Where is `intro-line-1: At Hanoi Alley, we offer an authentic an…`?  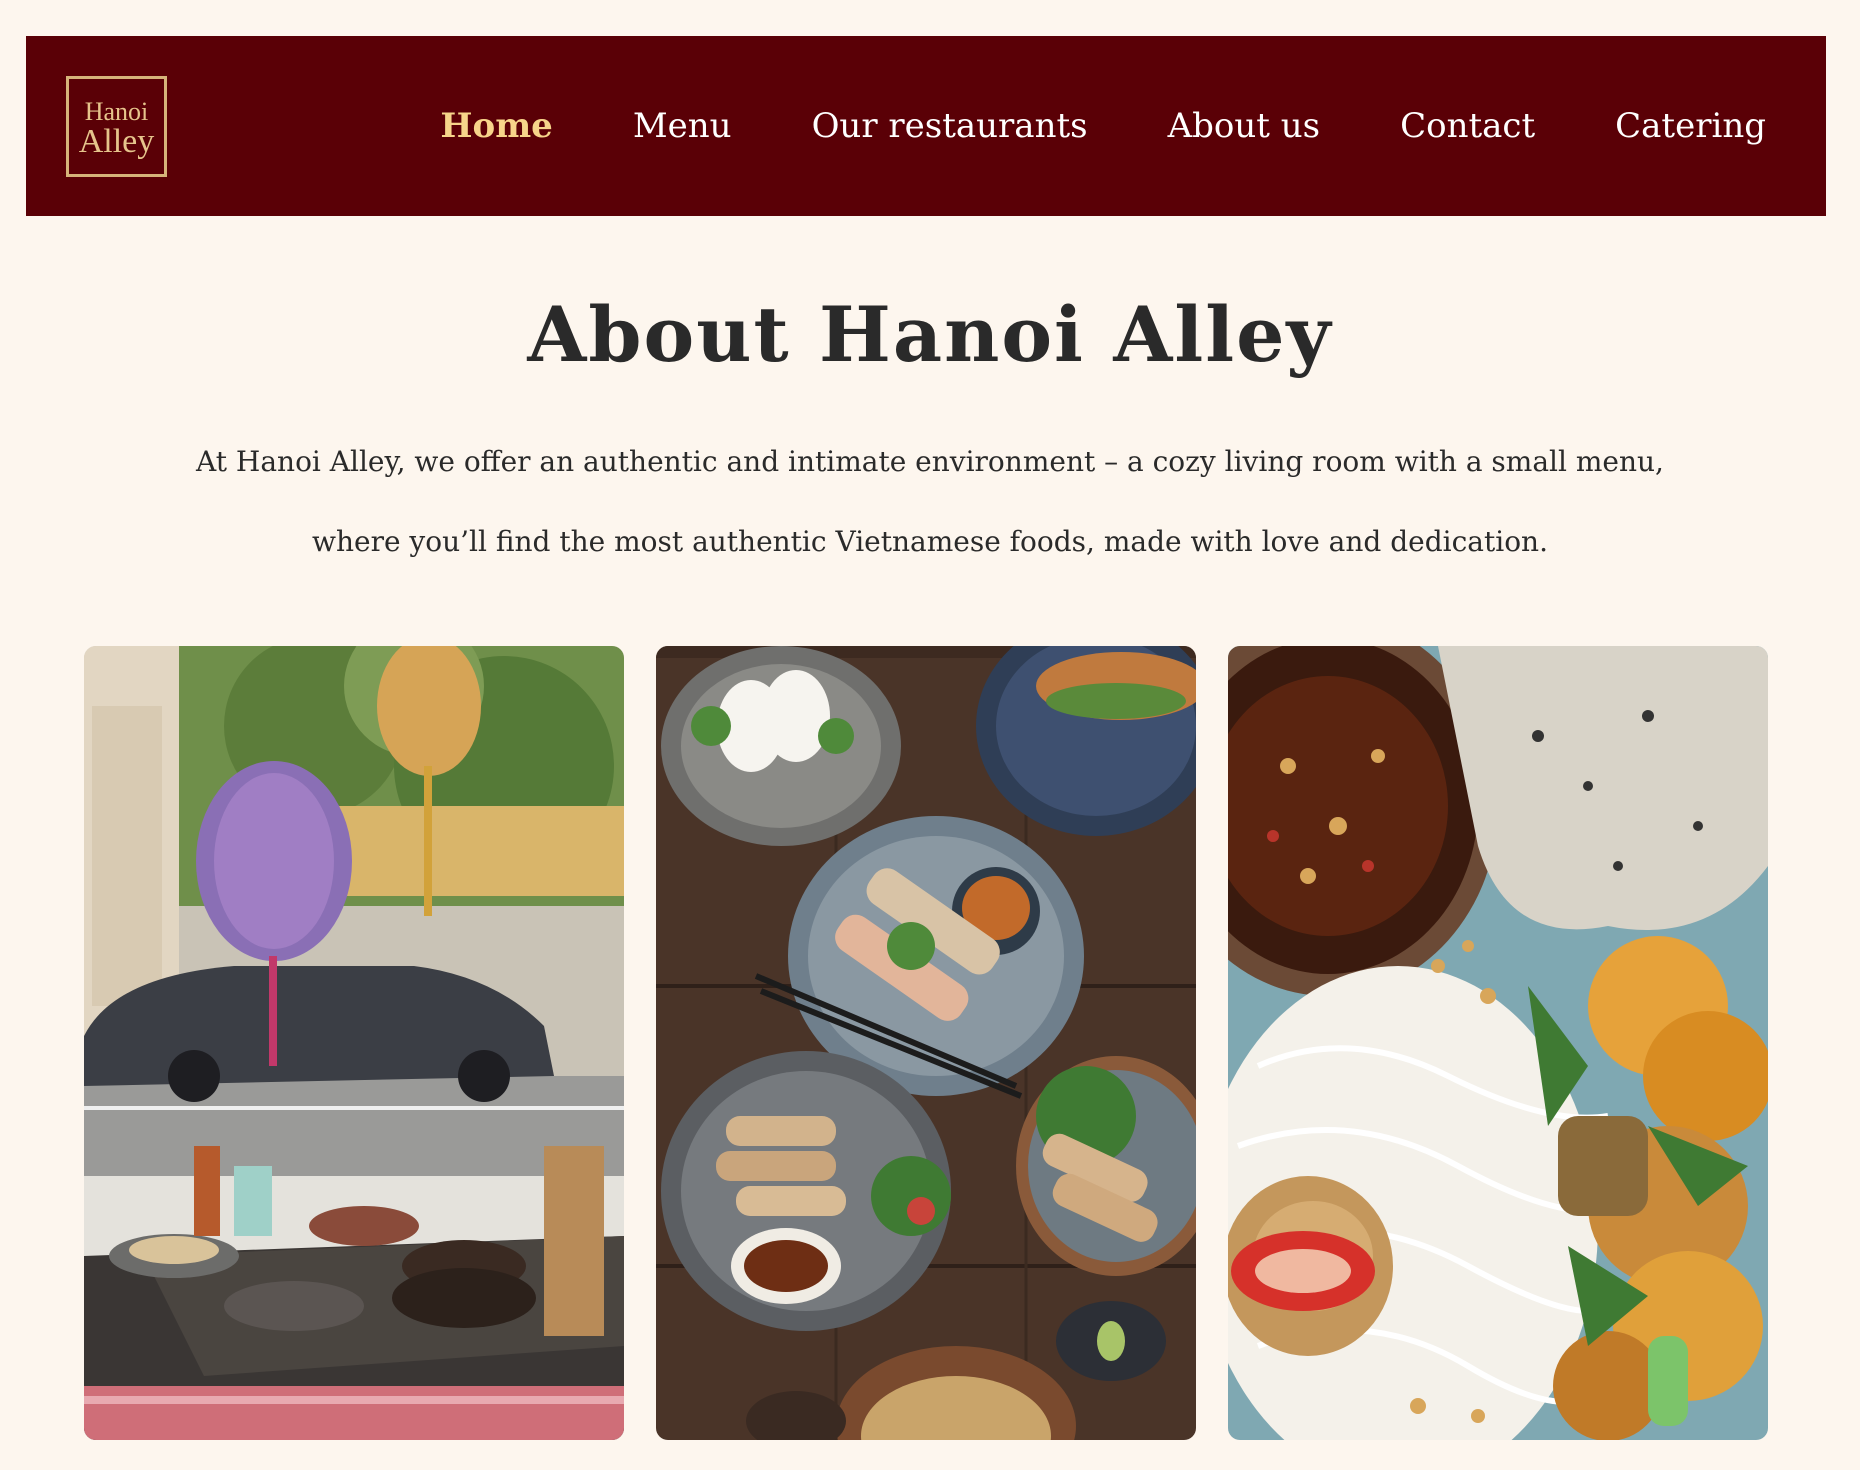
intro-line-1: At Hanoi Alley, we offer an authentic an… is located at coordinates (930, 461).